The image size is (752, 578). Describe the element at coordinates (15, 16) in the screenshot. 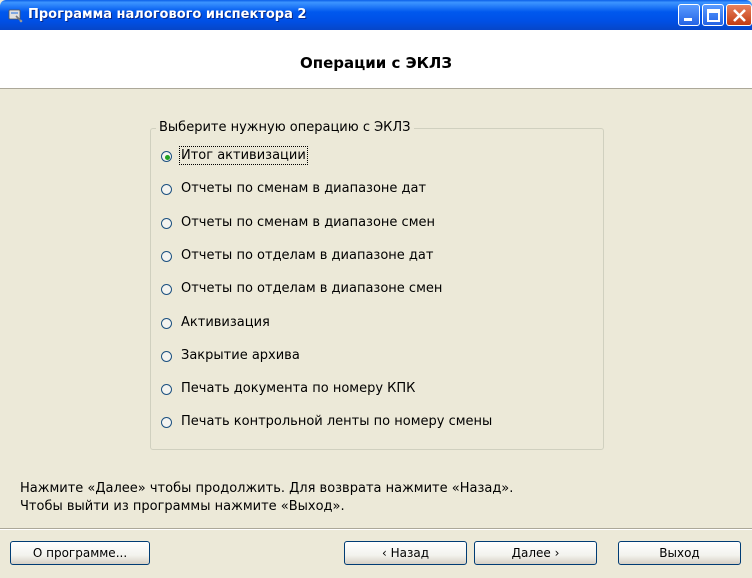

I see `app-icon` at that location.